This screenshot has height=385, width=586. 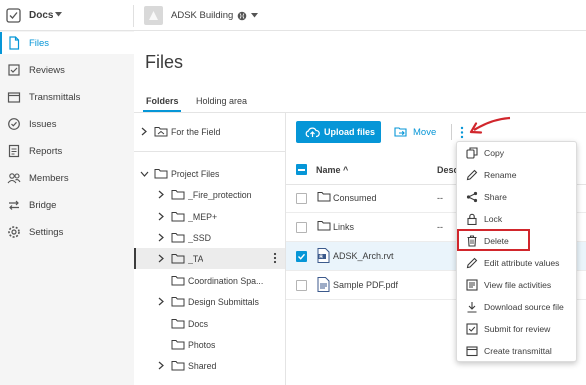 I want to click on nav-item-issues: Issues, so click(x=67, y=124).